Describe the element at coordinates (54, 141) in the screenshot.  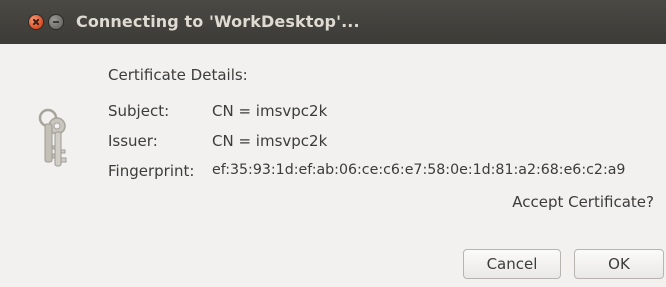
I see `keys-icon` at that location.